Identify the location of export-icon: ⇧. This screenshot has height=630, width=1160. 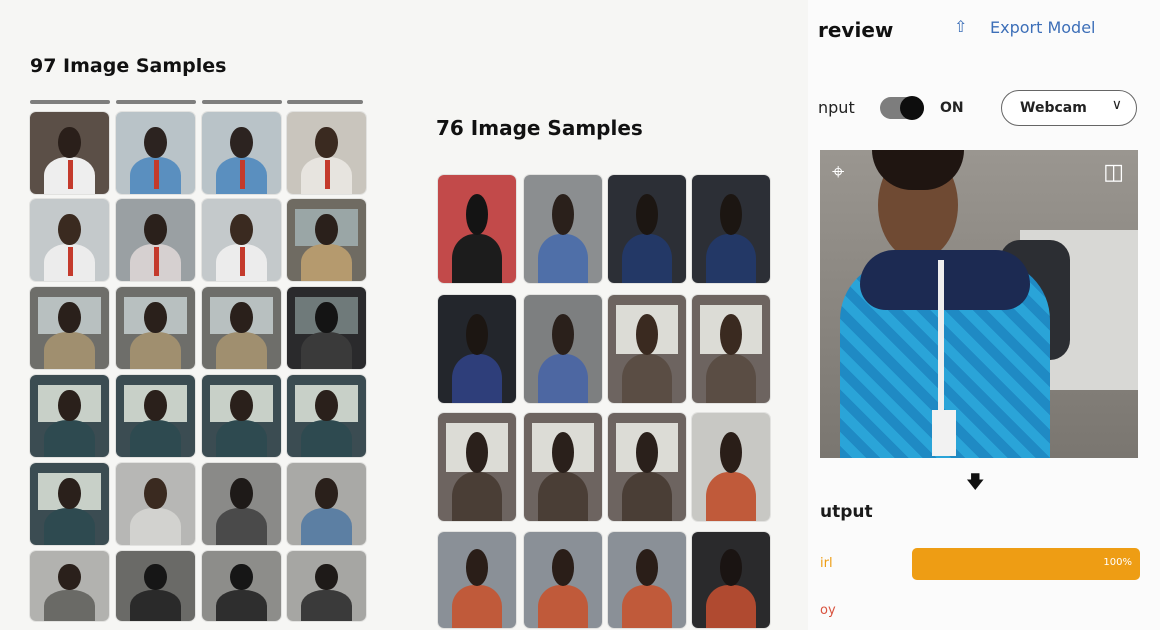
(961, 26).